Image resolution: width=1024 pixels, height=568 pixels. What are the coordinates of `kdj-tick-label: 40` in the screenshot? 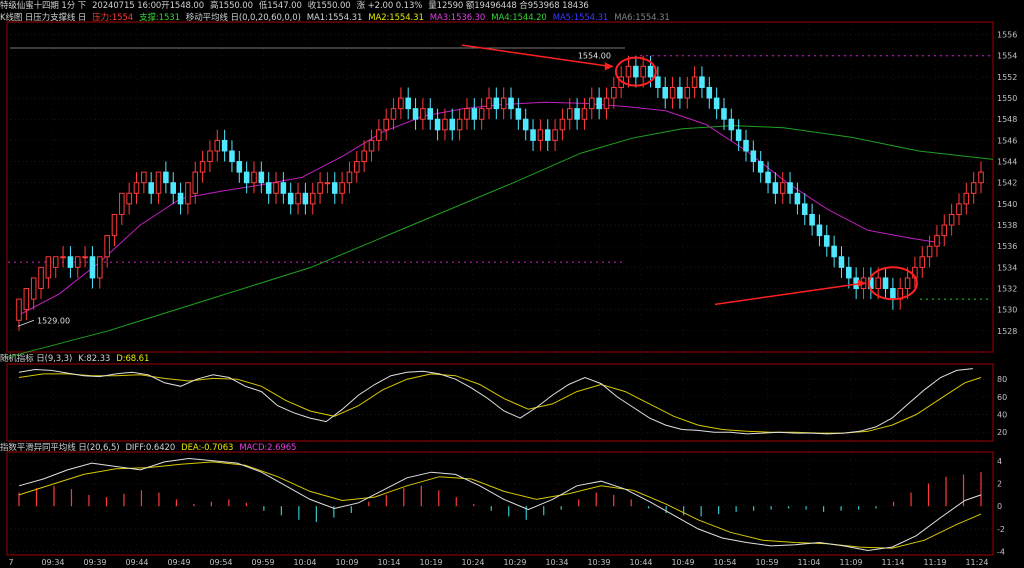 It's located at (1002, 415).